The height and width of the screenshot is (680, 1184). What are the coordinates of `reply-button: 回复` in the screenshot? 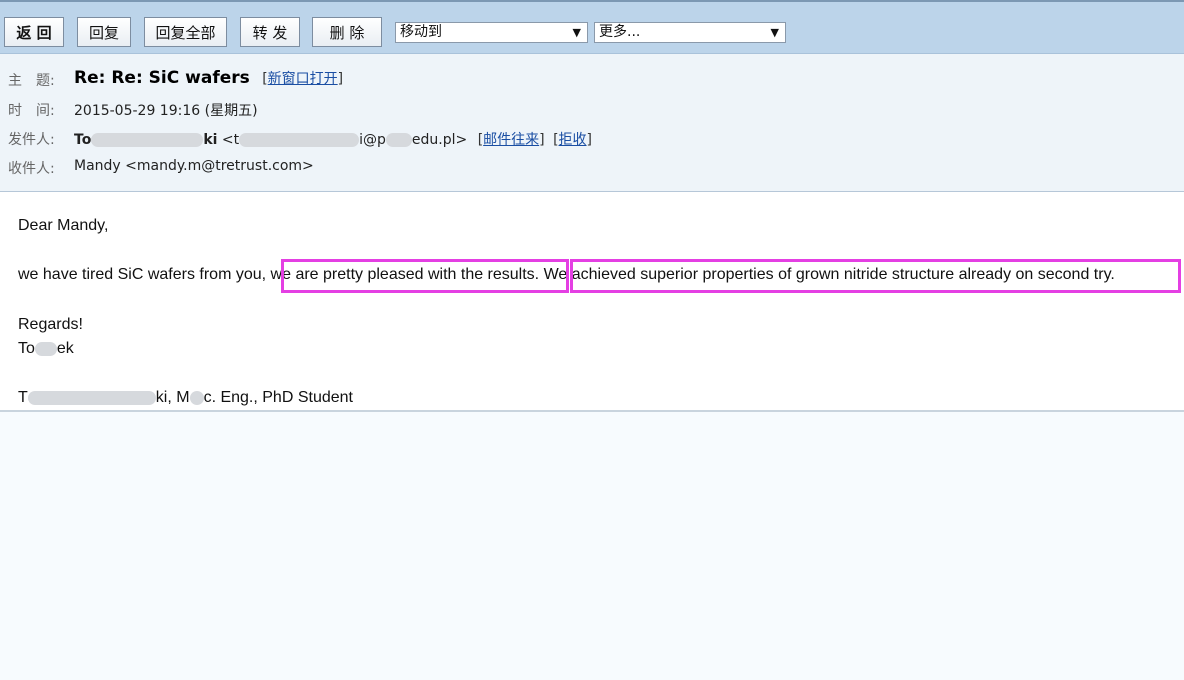 It's located at (104, 32).